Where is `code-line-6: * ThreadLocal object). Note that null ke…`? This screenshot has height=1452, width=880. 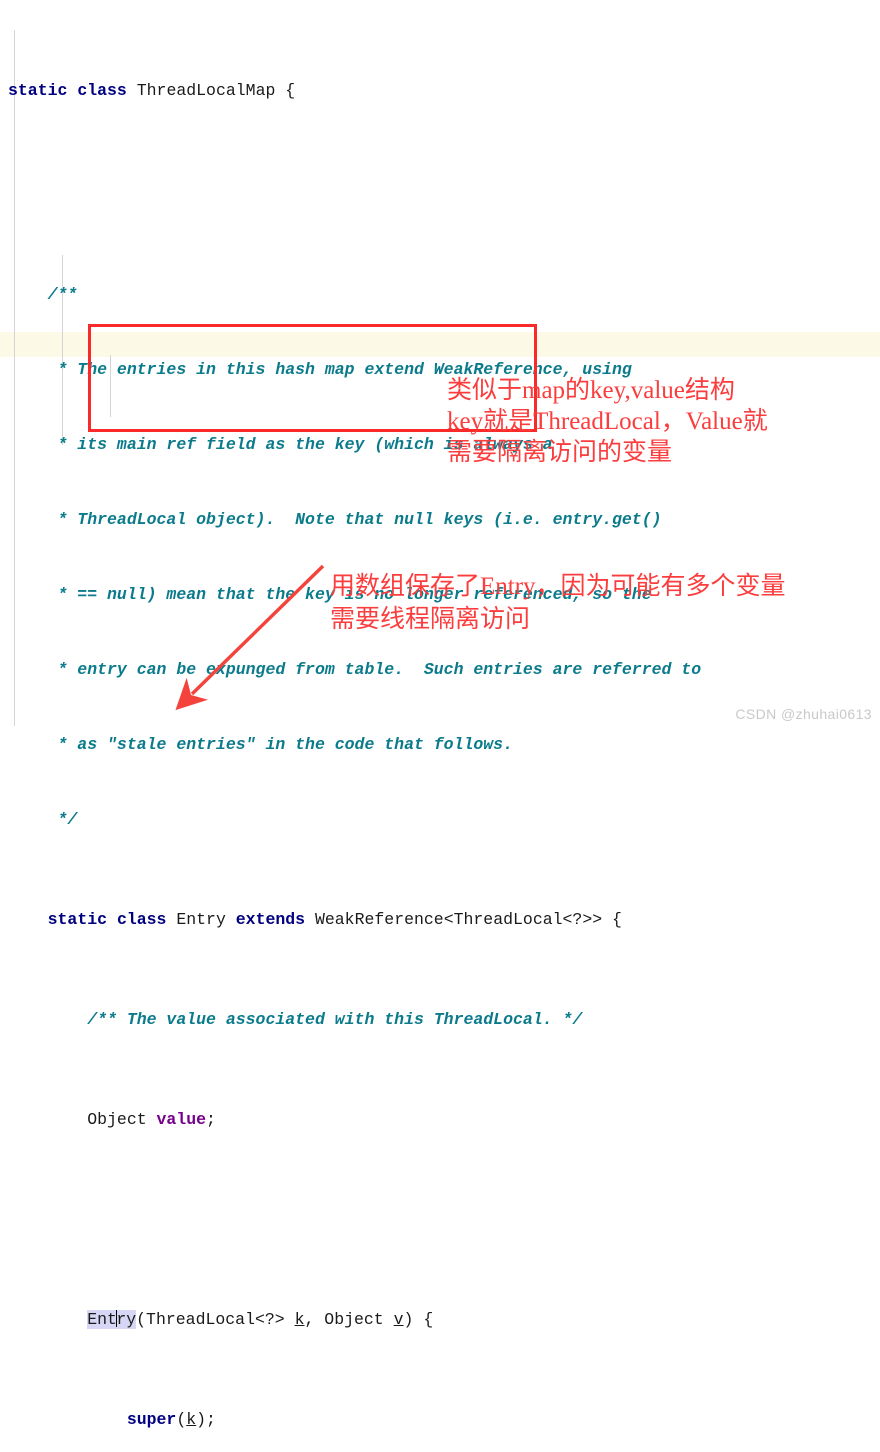 code-line-6: * ThreadLocal object). Note that null ke… is located at coordinates (440, 519).